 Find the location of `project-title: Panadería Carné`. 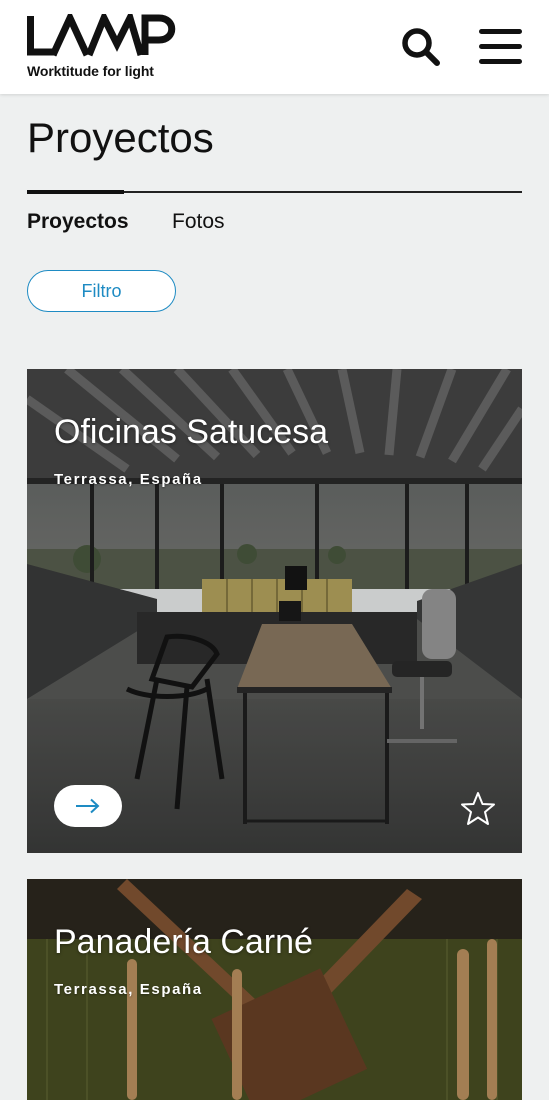

project-title: Panadería Carné is located at coordinates (183, 942).